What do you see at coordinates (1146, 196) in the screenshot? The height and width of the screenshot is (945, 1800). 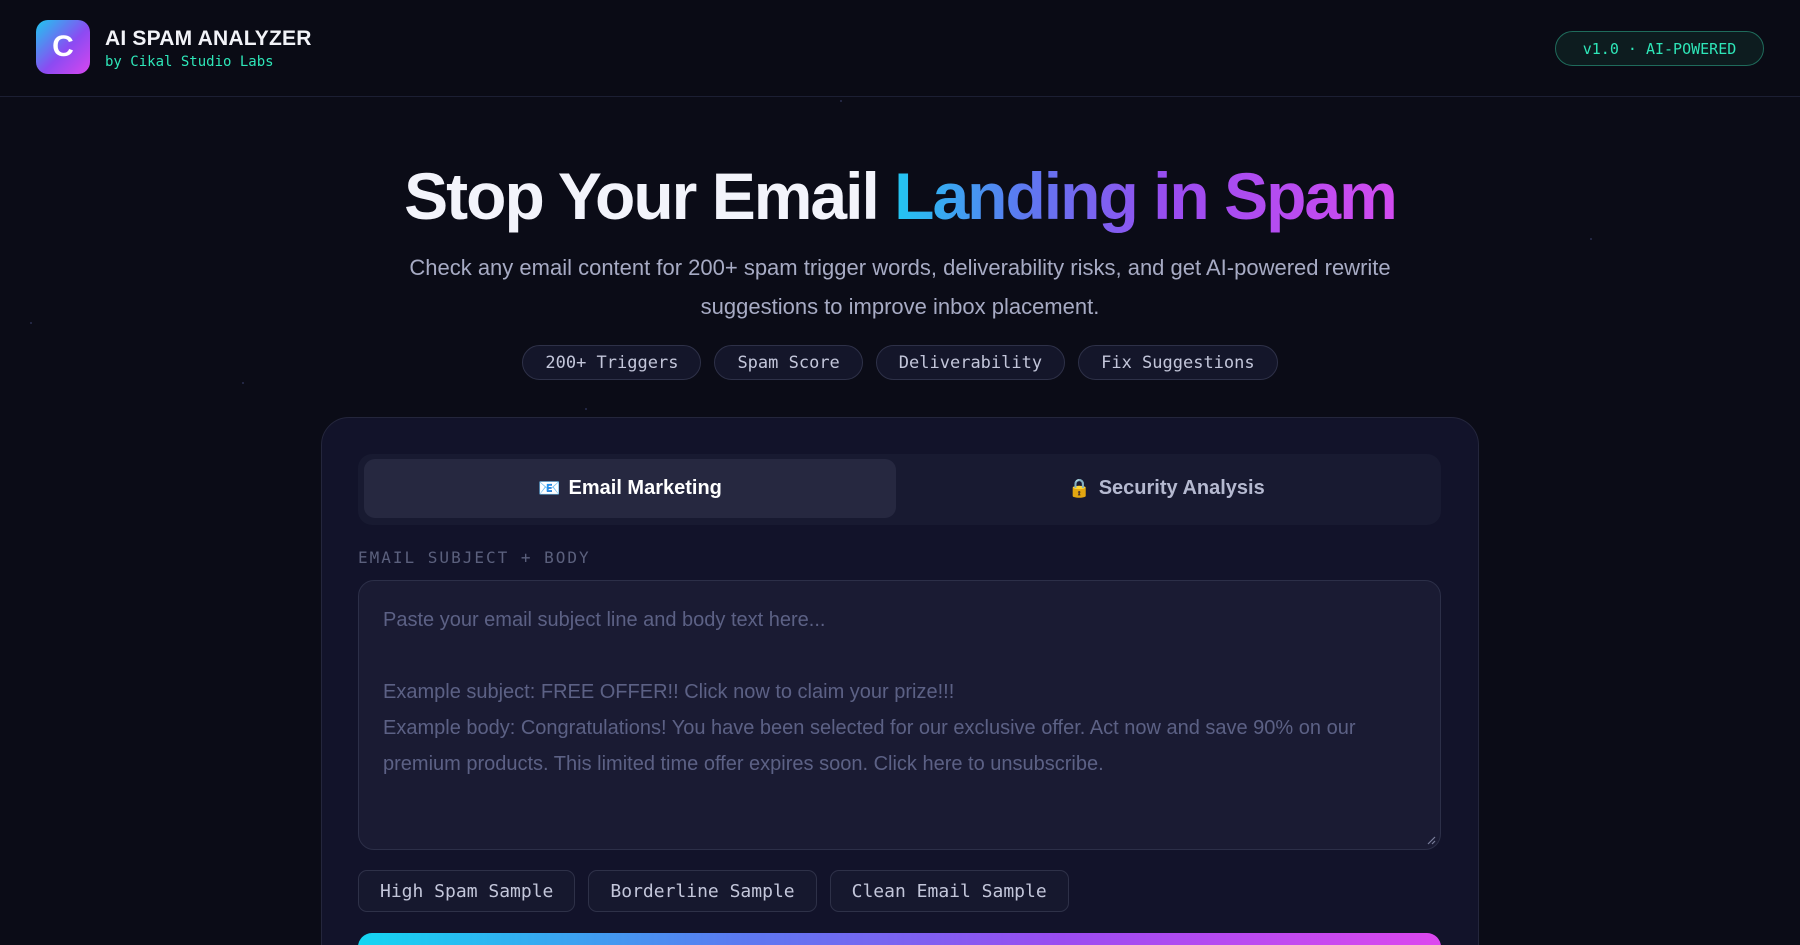 I see `hero-title-highlight: Landing in Spam` at bounding box center [1146, 196].